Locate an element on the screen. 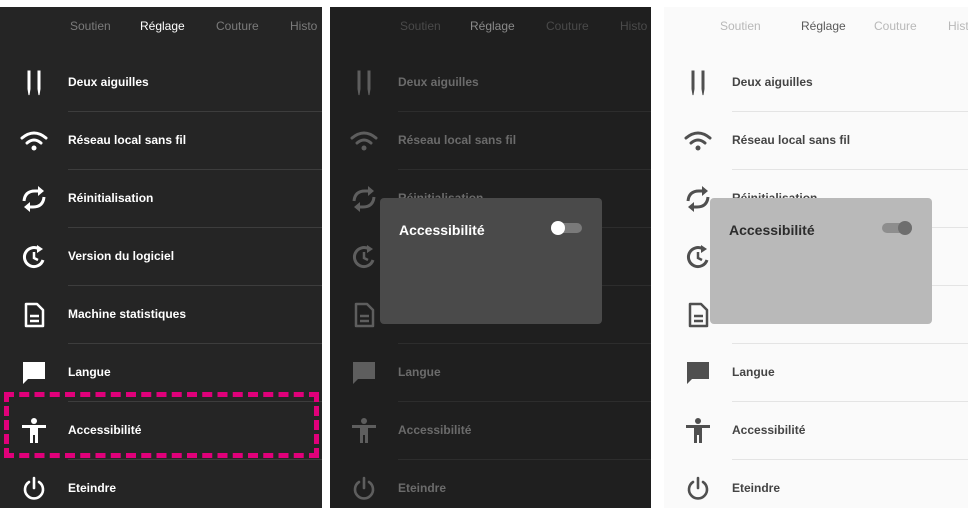  menu-item-label: Version du logiciel is located at coordinates (121, 256).